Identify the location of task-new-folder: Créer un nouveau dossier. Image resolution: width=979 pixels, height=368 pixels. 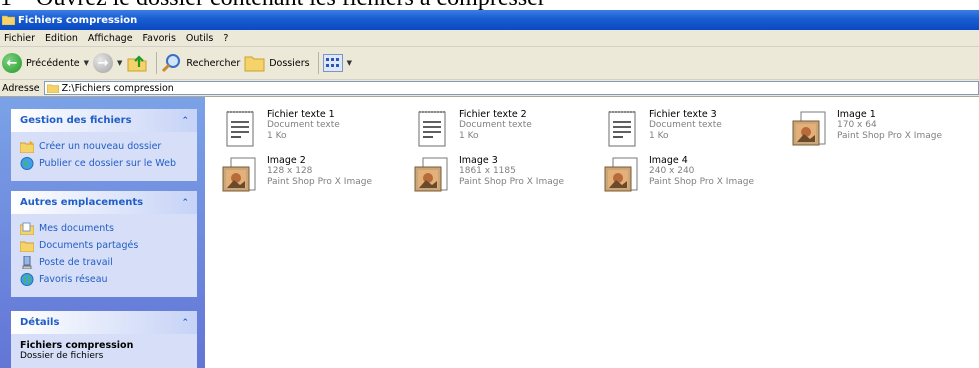
(104, 146).